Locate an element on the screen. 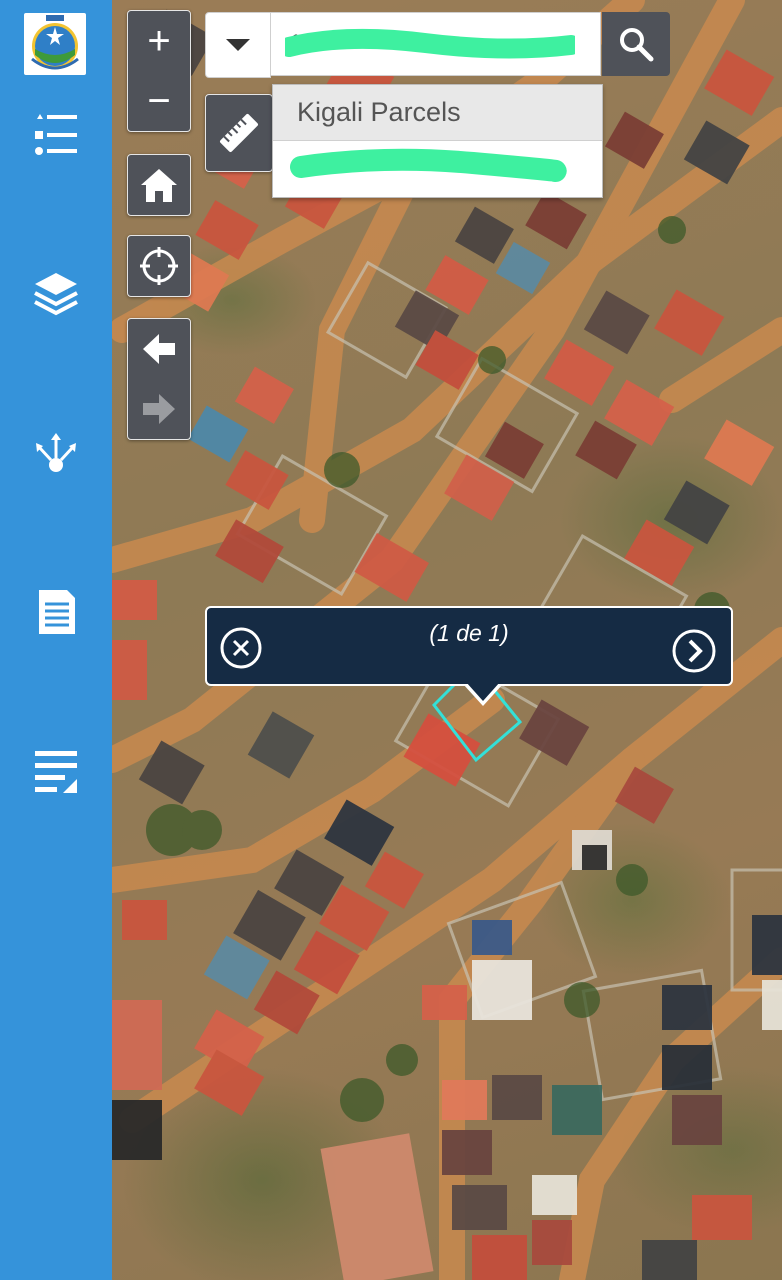 Image resolution: width=782 pixels, height=1280 pixels. home-control is located at coordinates (159, 185).